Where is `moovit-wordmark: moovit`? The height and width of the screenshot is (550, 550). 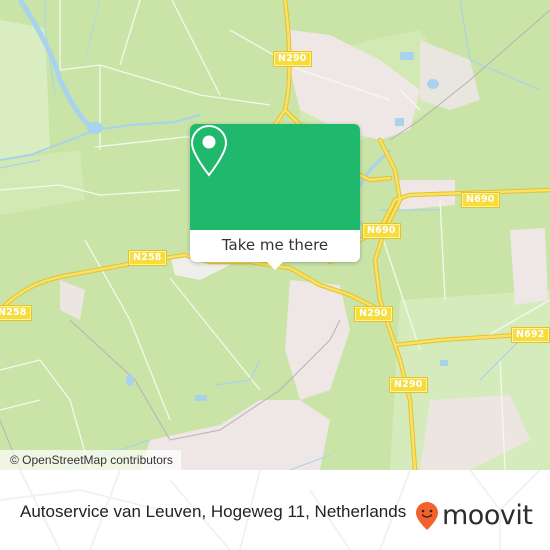
moovit-wordmark: moovit is located at coordinates (487, 515).